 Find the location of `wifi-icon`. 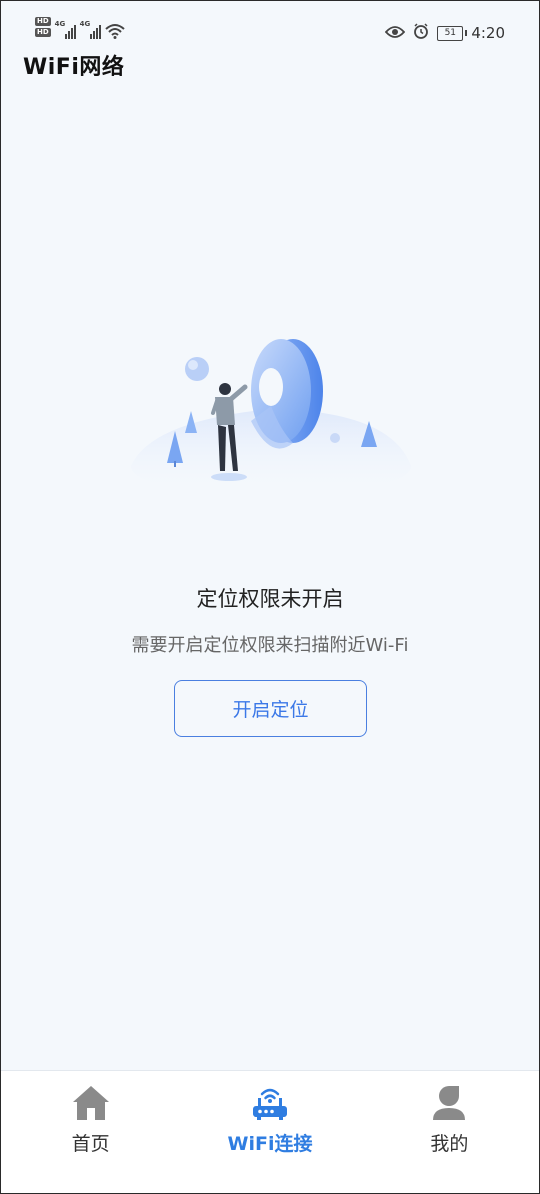

wifi-icon is located at coordinates (115, 33).